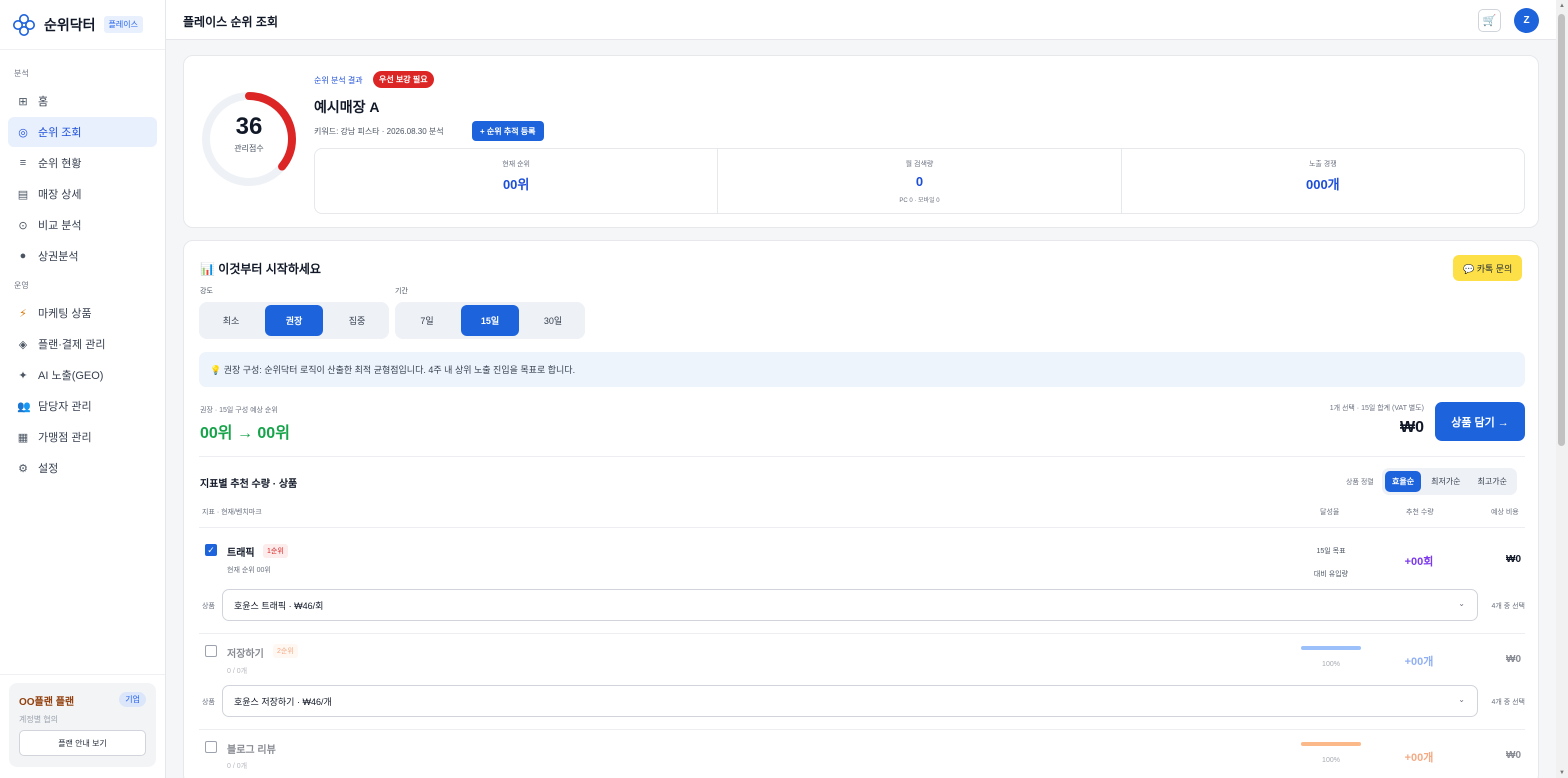 The height and width of the screenshot is (778, 1568). Describe the element at coordinates (919, 201) in the screenshot. I see `stat-sub: PC 0 · 모바일 0` at that location.